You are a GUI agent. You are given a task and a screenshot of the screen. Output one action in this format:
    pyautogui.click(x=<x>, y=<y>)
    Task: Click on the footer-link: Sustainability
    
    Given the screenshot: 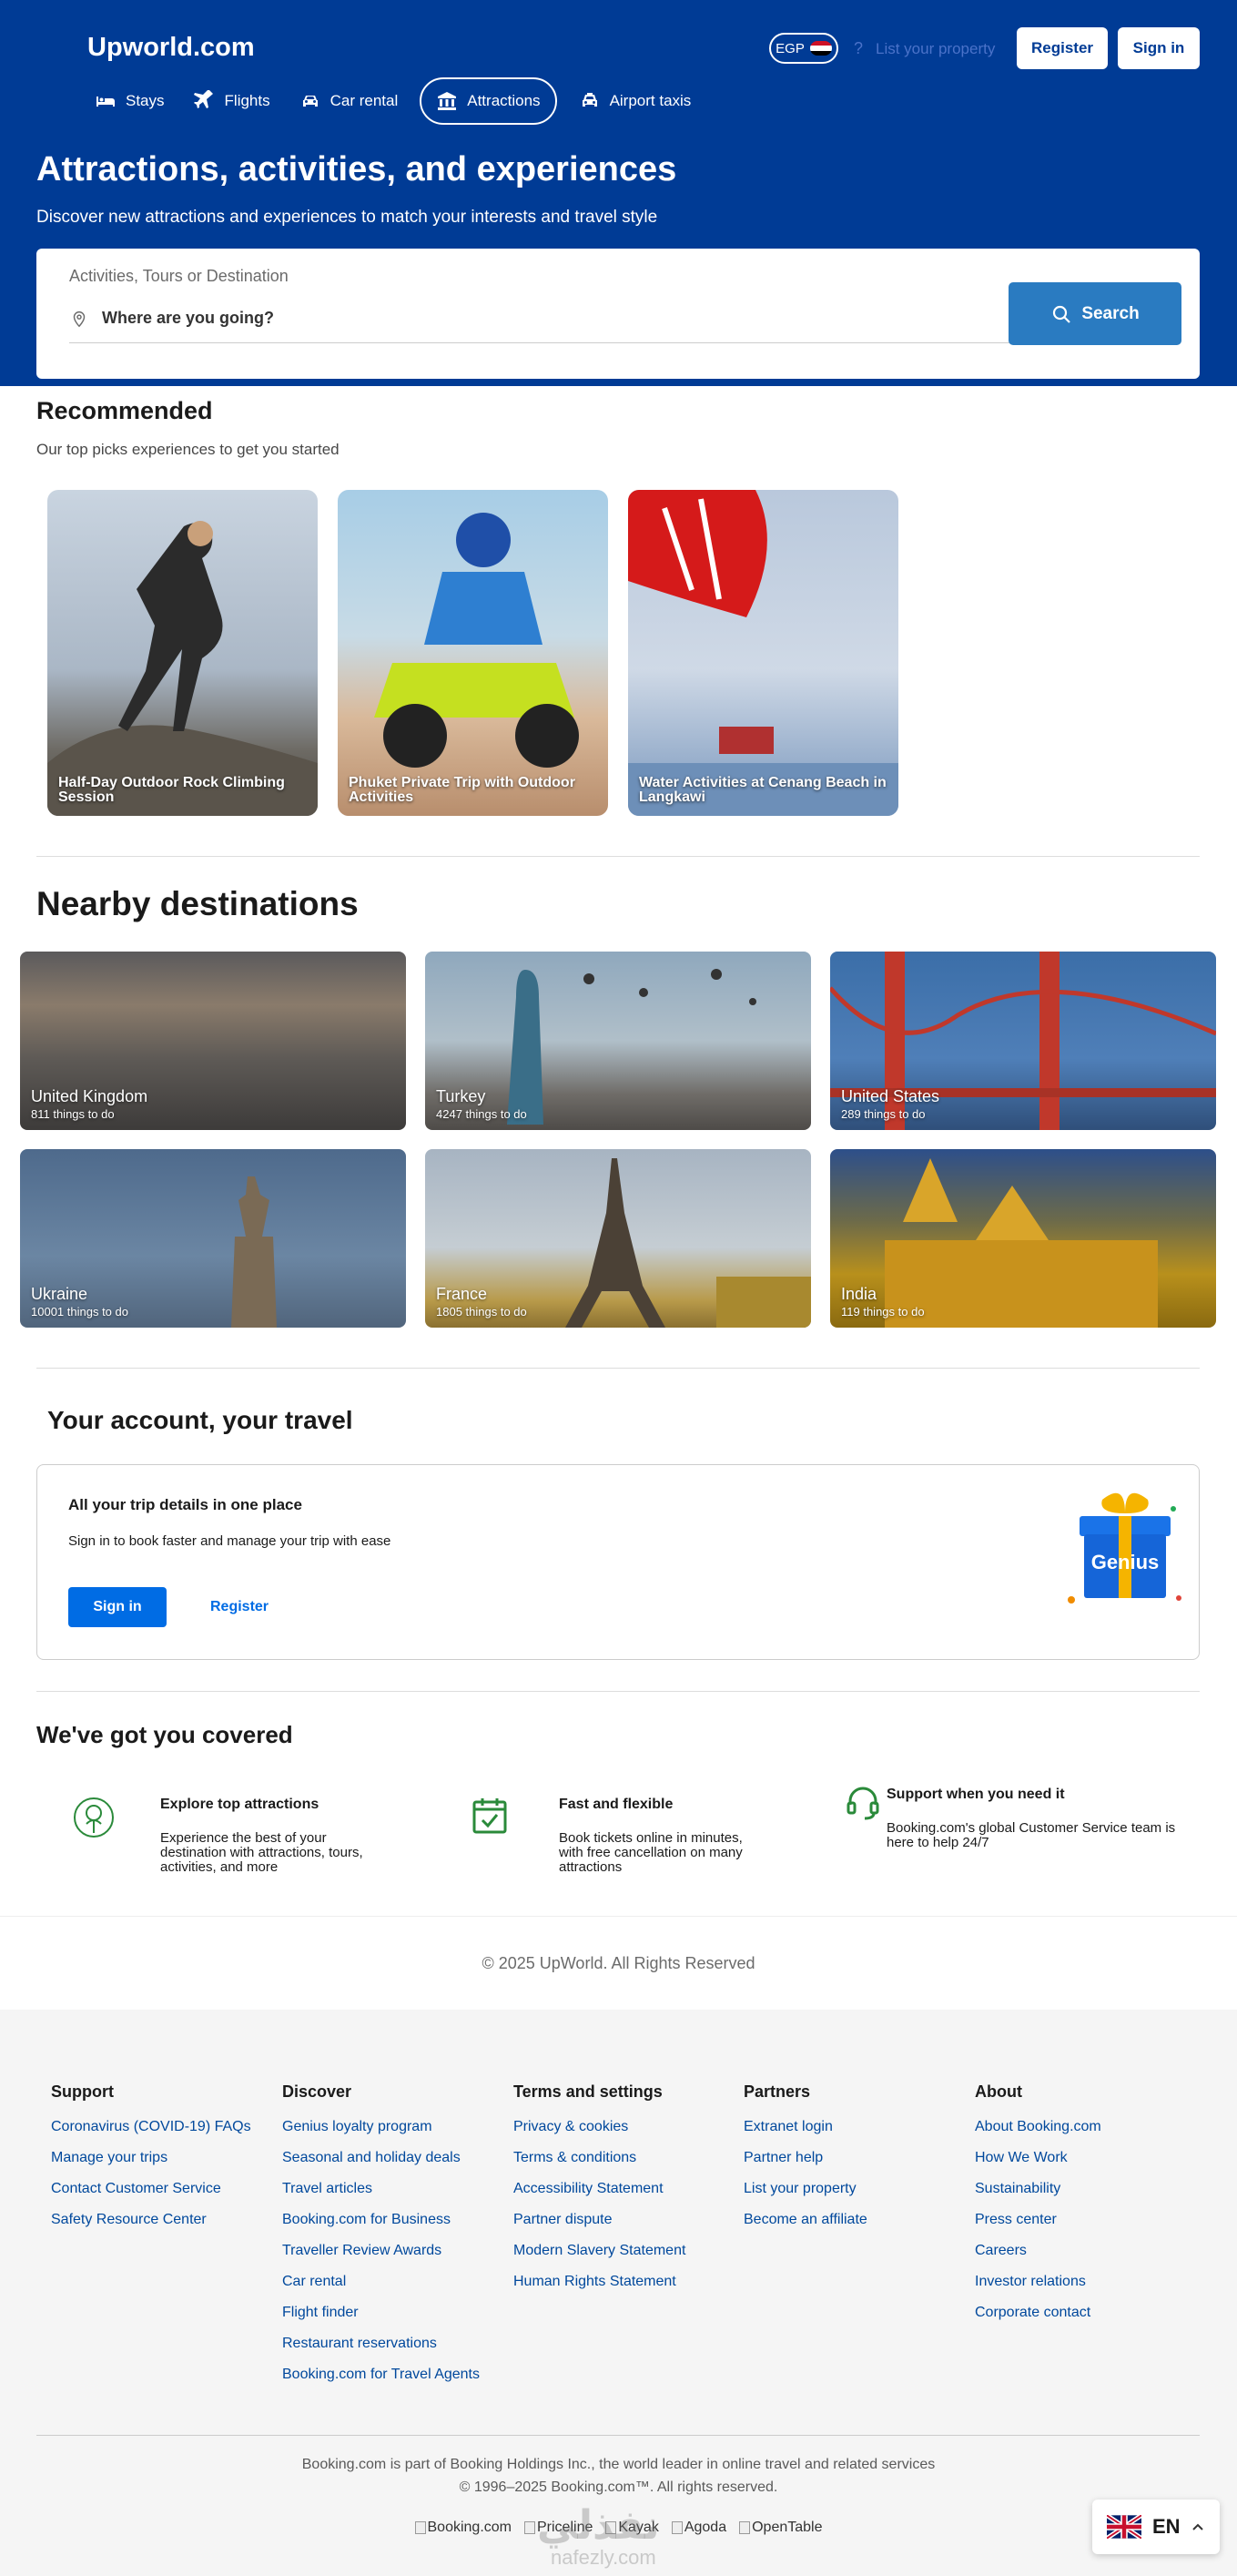 What is the action you would take?
    pyautogui.click(x=1038, y=2189)
    